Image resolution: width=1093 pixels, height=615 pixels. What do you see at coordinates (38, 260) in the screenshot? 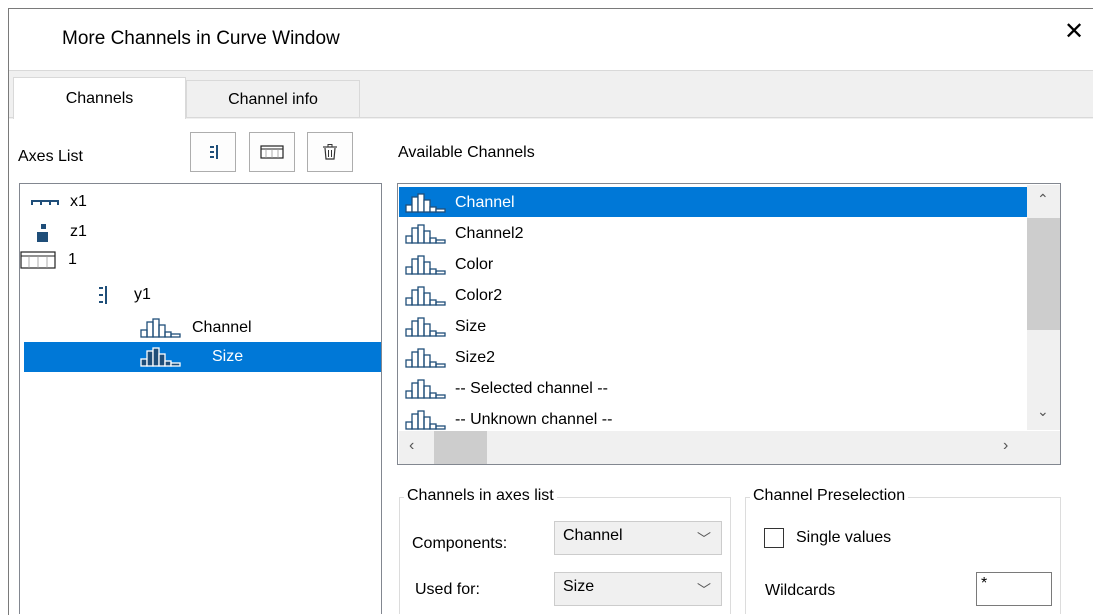
I see `table-icon` at bounding box center [38, 260].